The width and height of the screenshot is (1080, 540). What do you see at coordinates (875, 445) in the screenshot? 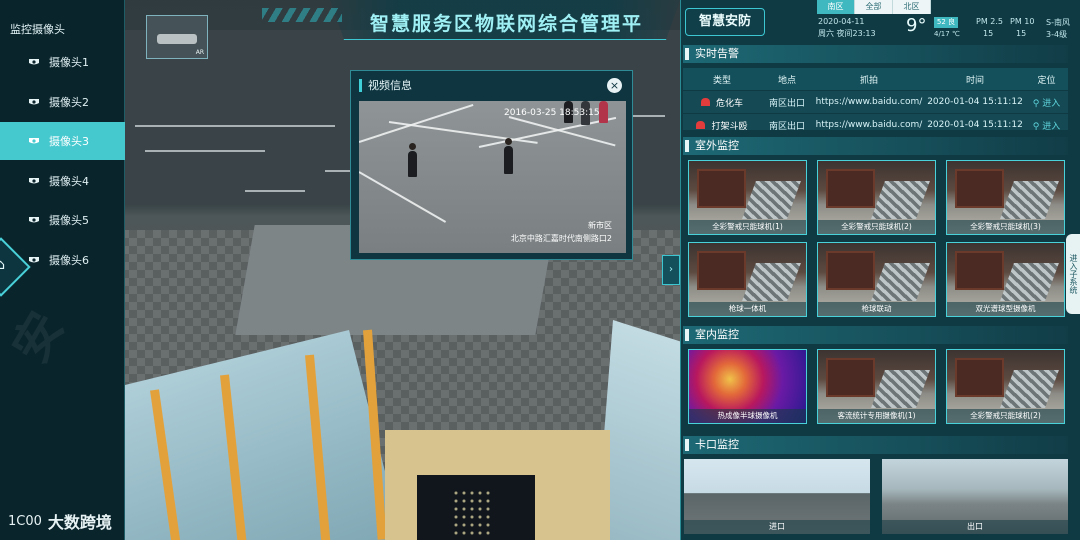
I see `section-title-gate: 卡口监控` at bounding box center [875, 445].